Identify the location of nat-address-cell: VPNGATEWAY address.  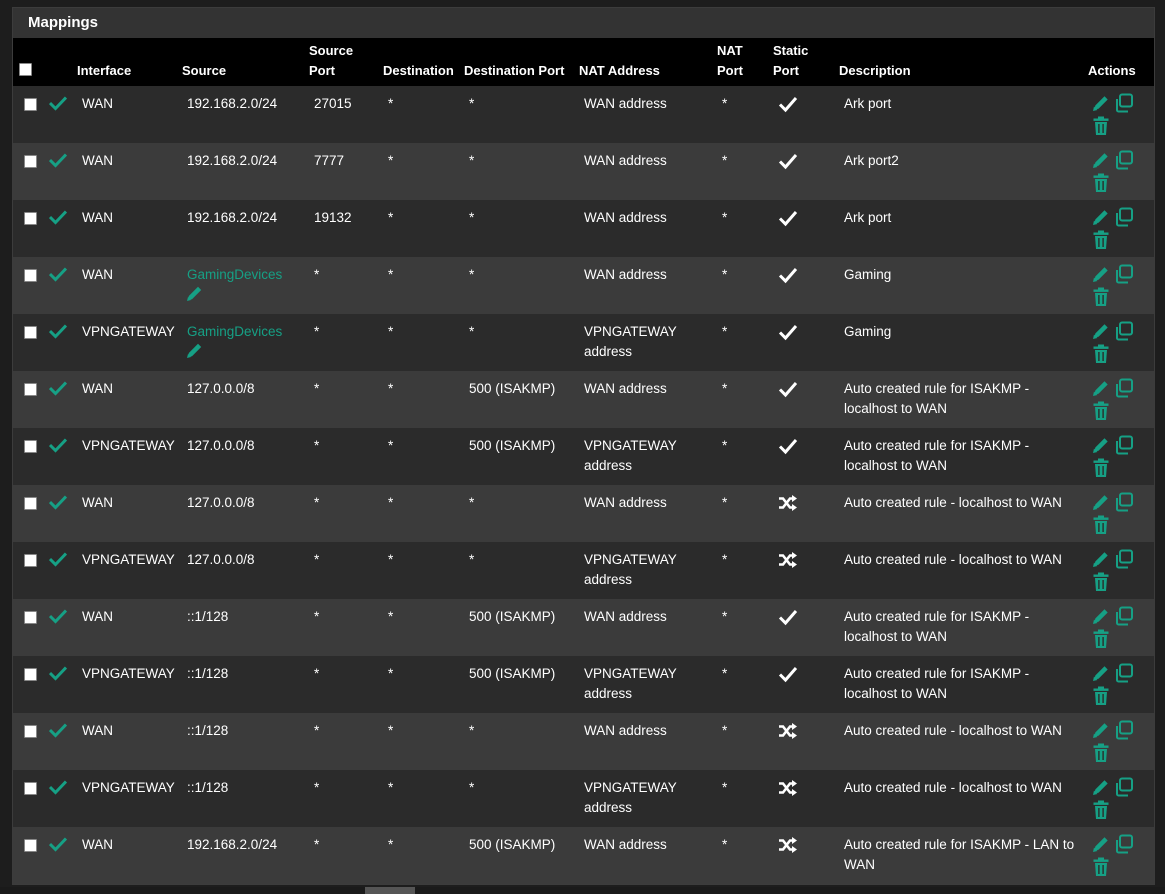
(630, 342).